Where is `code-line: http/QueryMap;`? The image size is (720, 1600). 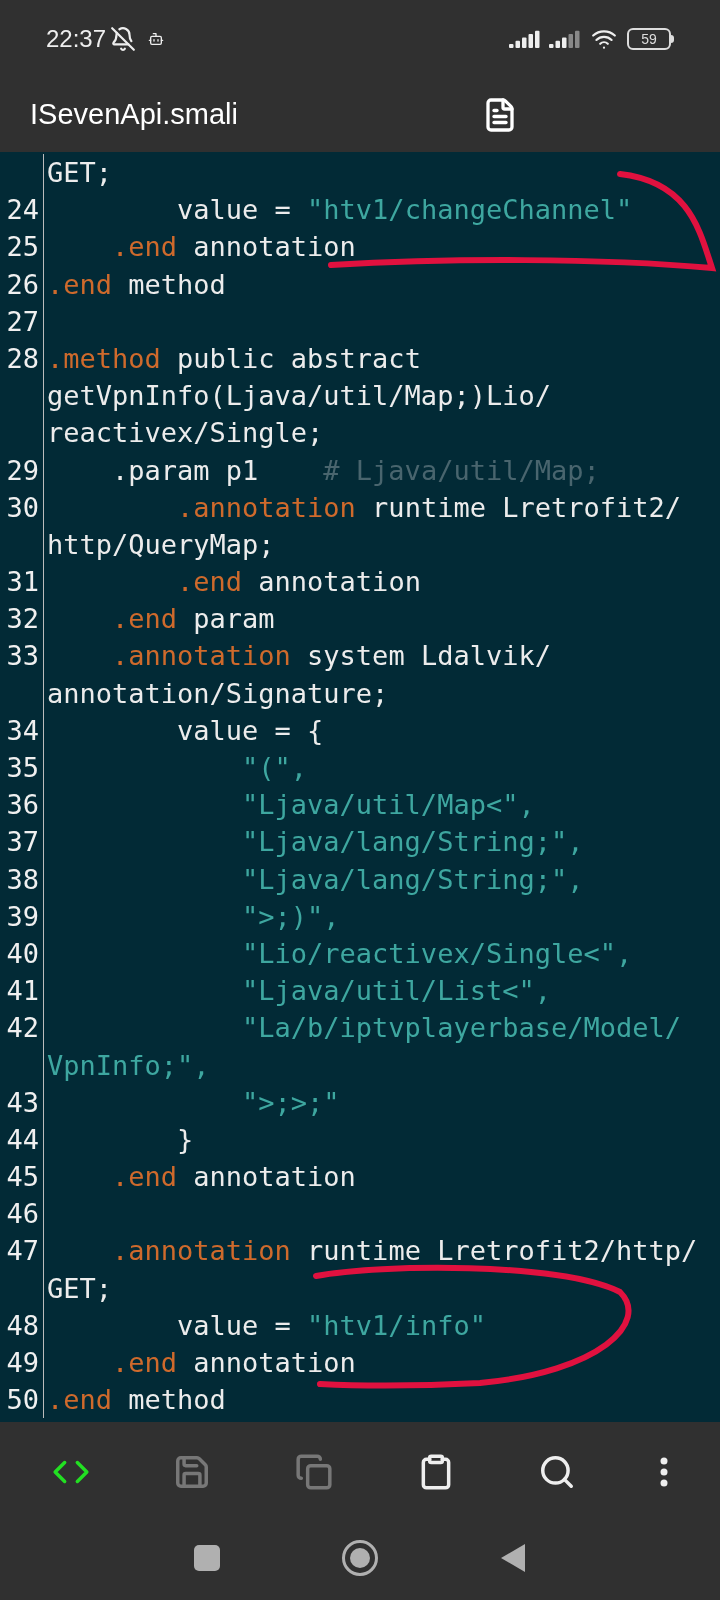 code-line: http/QueryMap; is located at coordinates (160, 544).